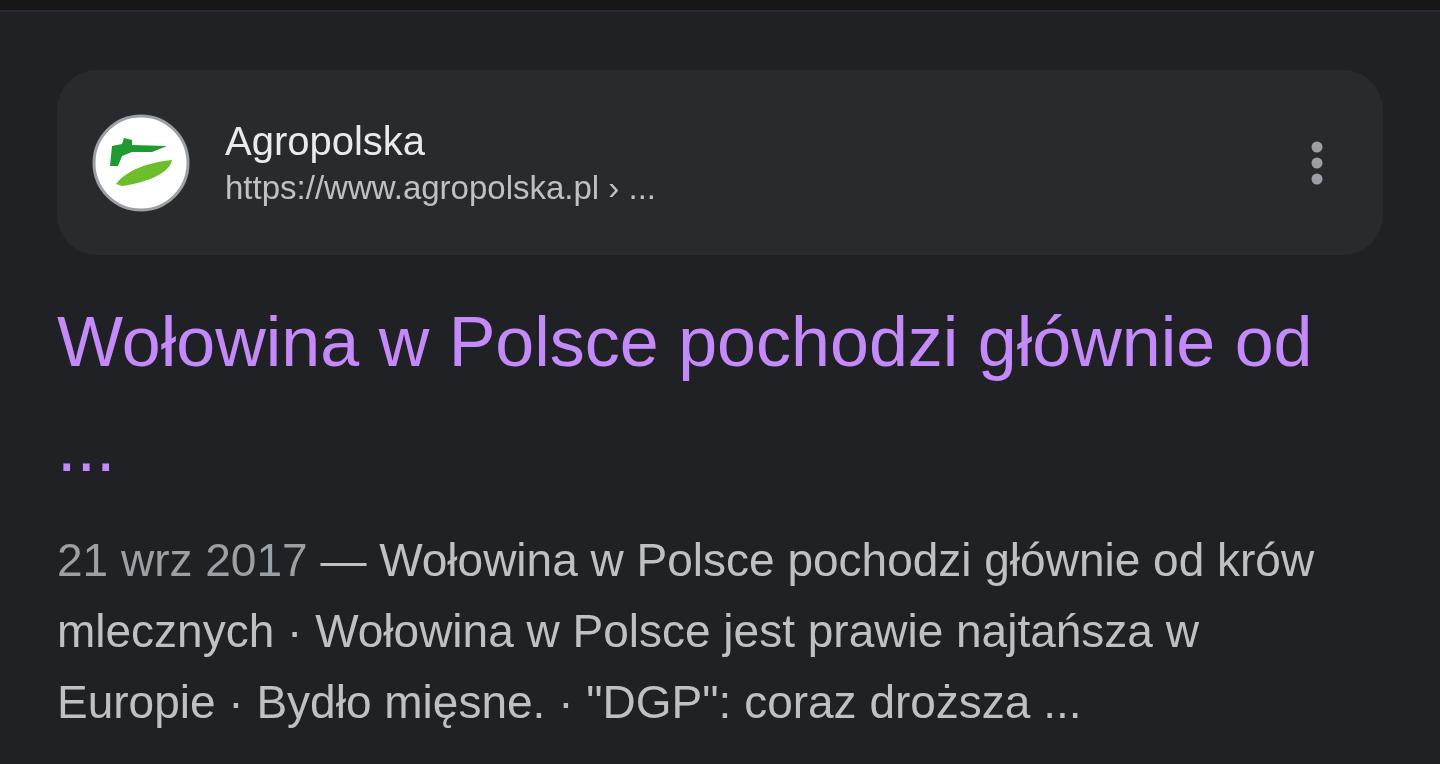 This screenshot has width=1440, height=764. What do you see at coordinates (1317, 162) in the screenshot?
I see `more-options-icon` at bounding box center [1317, 162].